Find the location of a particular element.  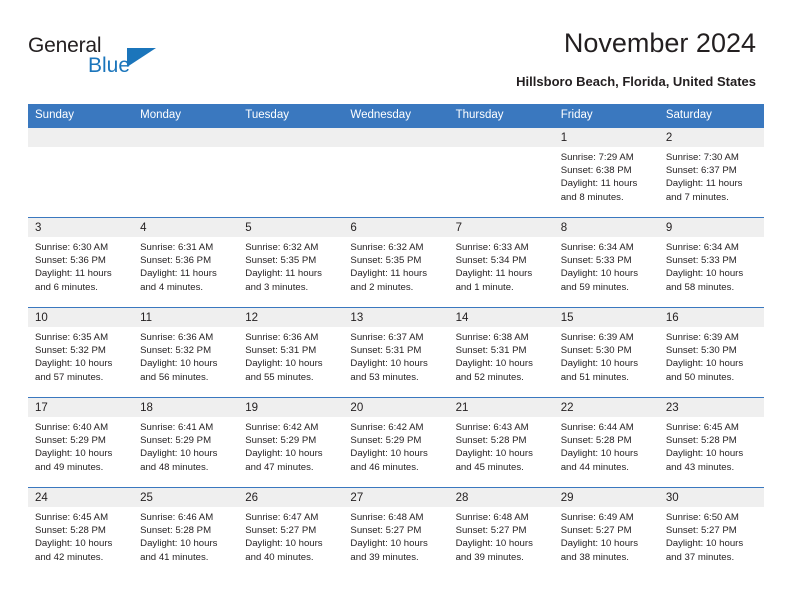

sunrise-text: Sunrise: 6:45 AM is located at coordinates (72, 517).